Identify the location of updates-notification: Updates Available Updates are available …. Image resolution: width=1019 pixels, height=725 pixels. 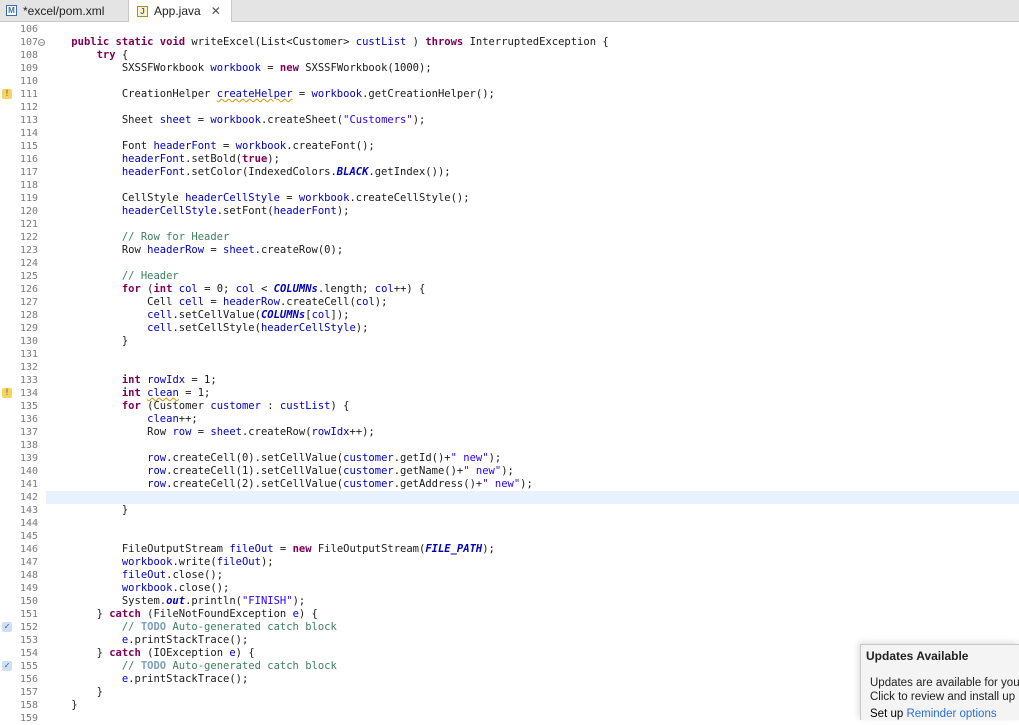
(939, 682).